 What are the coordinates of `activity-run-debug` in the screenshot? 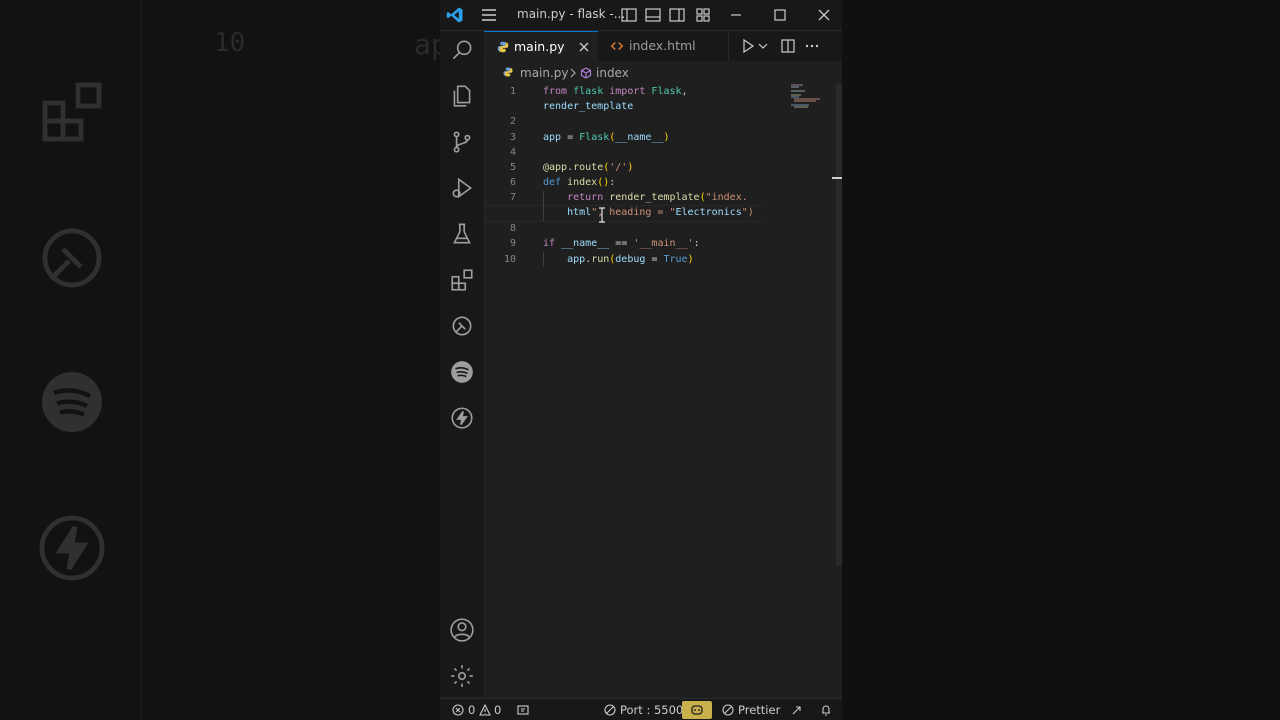 It's located at (462, 188).